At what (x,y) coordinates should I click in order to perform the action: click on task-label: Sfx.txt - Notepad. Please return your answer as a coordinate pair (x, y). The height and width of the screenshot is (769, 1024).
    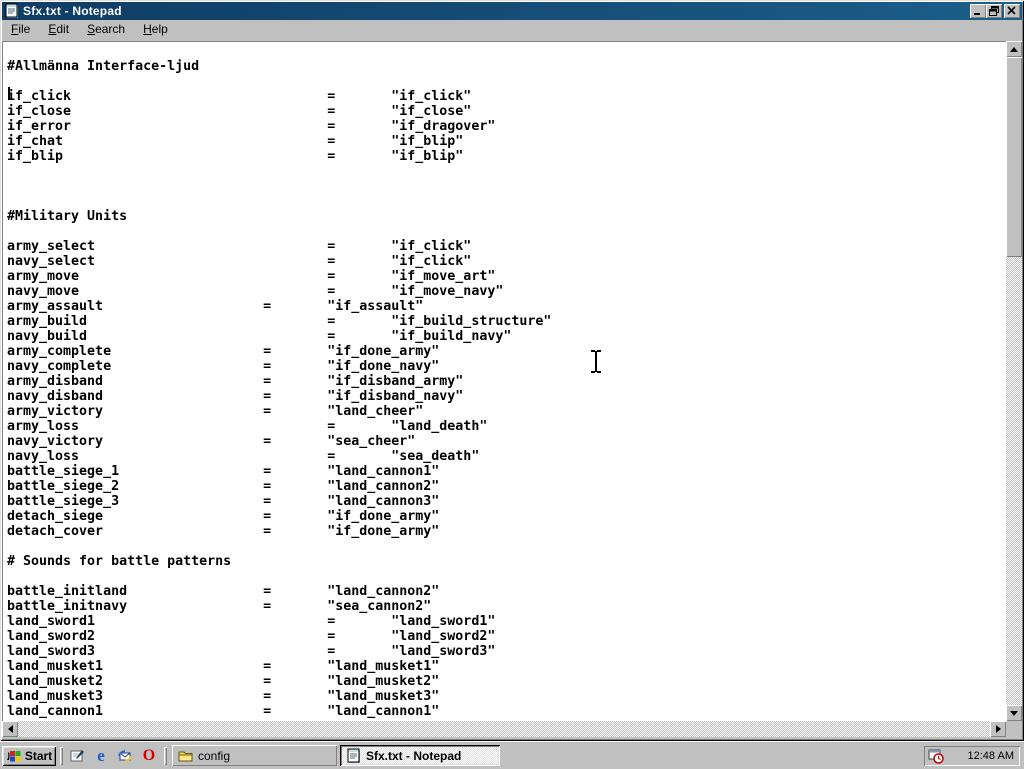
    Looking at the image, I should click on (414, 755).